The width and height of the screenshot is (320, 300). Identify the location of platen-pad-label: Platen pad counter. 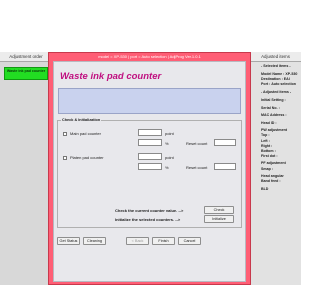
(87, 157).